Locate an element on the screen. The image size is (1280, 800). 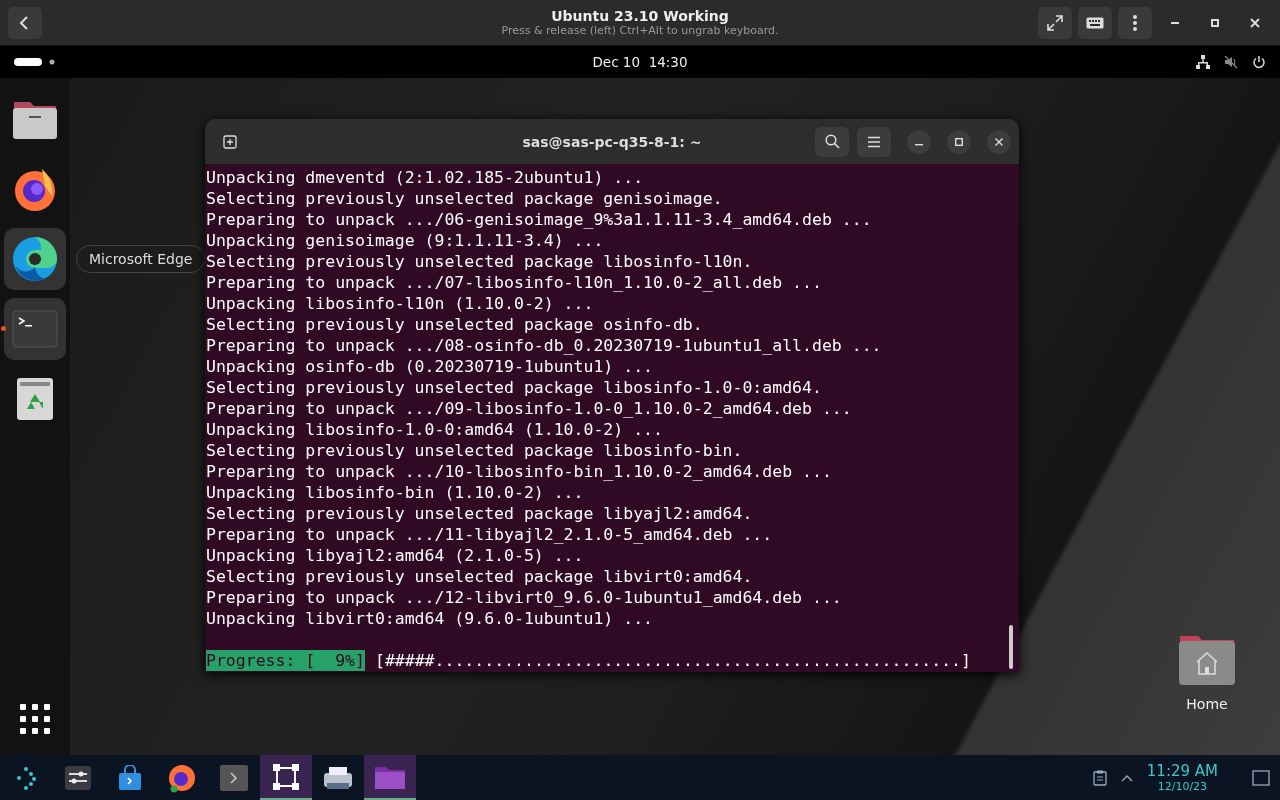
chevron-up-icon is located at coordinates (1126, 777).